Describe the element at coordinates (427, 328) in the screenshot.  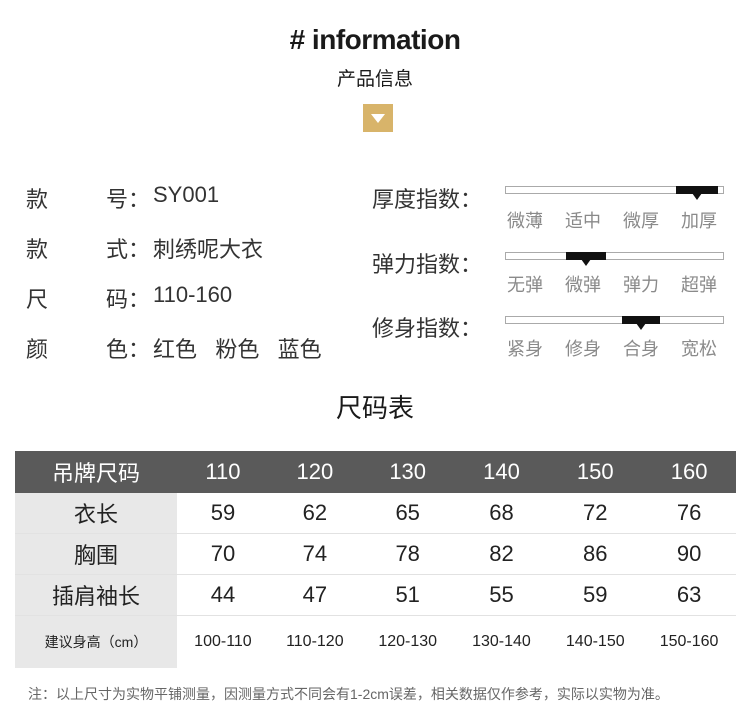
I see `fit-label: 修身指数：` at that location.